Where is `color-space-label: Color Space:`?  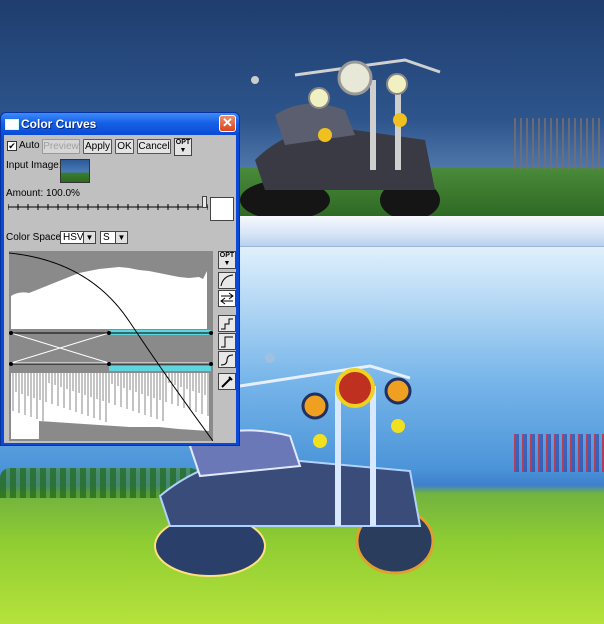 color-space-label: Color Space: is located at coordinates (35, 237).